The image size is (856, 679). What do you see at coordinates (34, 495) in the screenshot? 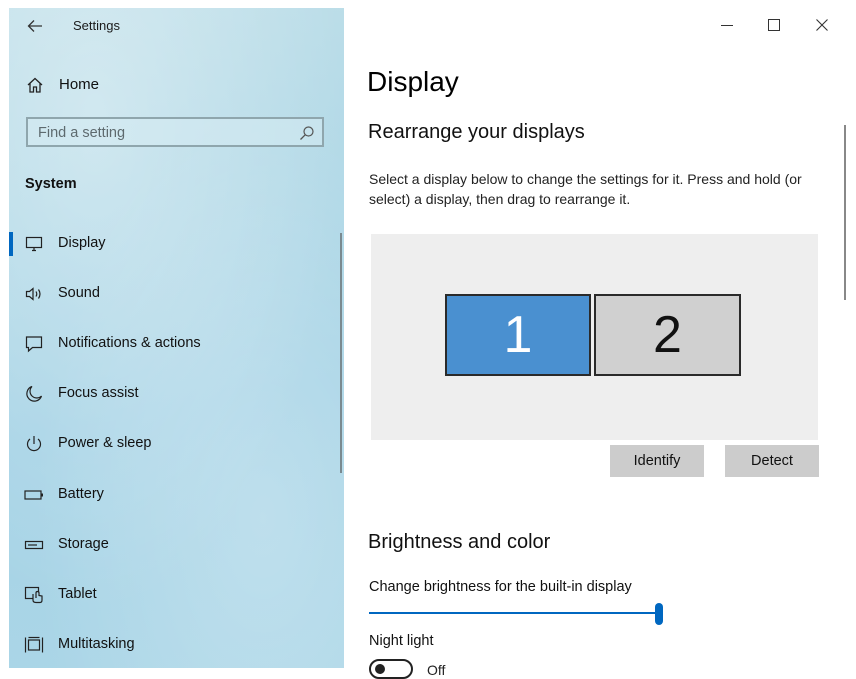
I see `battery-icon` at bounding box center [34, 495].